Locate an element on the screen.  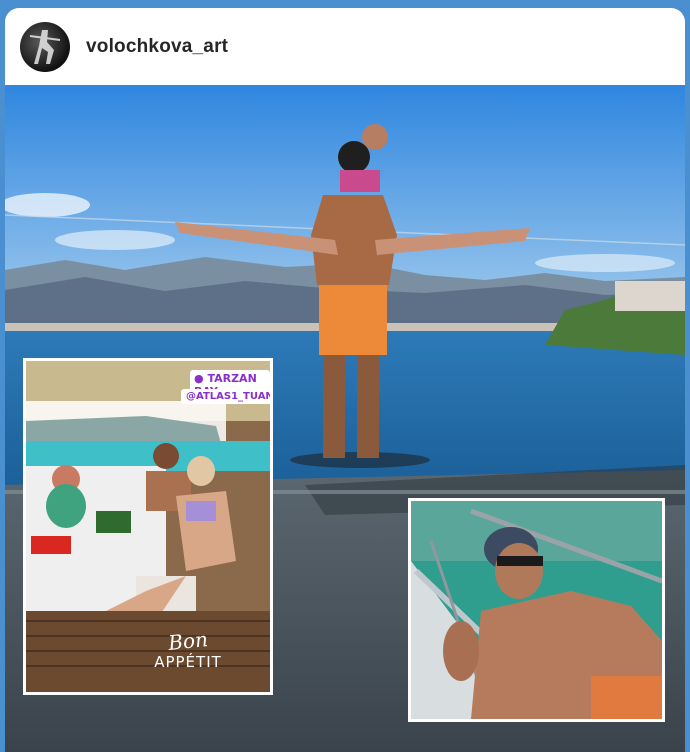
story-screenshot-right is located at coordinates (536, 610).